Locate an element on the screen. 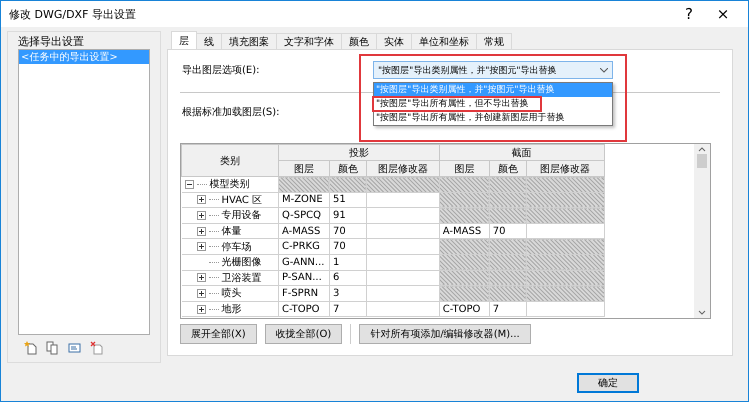 This screenshot has width=749, height=402. layer-options-dropdown: "按图层"导出类别属性，并"按图元"导出替换 is located at coordinates (493, 70).